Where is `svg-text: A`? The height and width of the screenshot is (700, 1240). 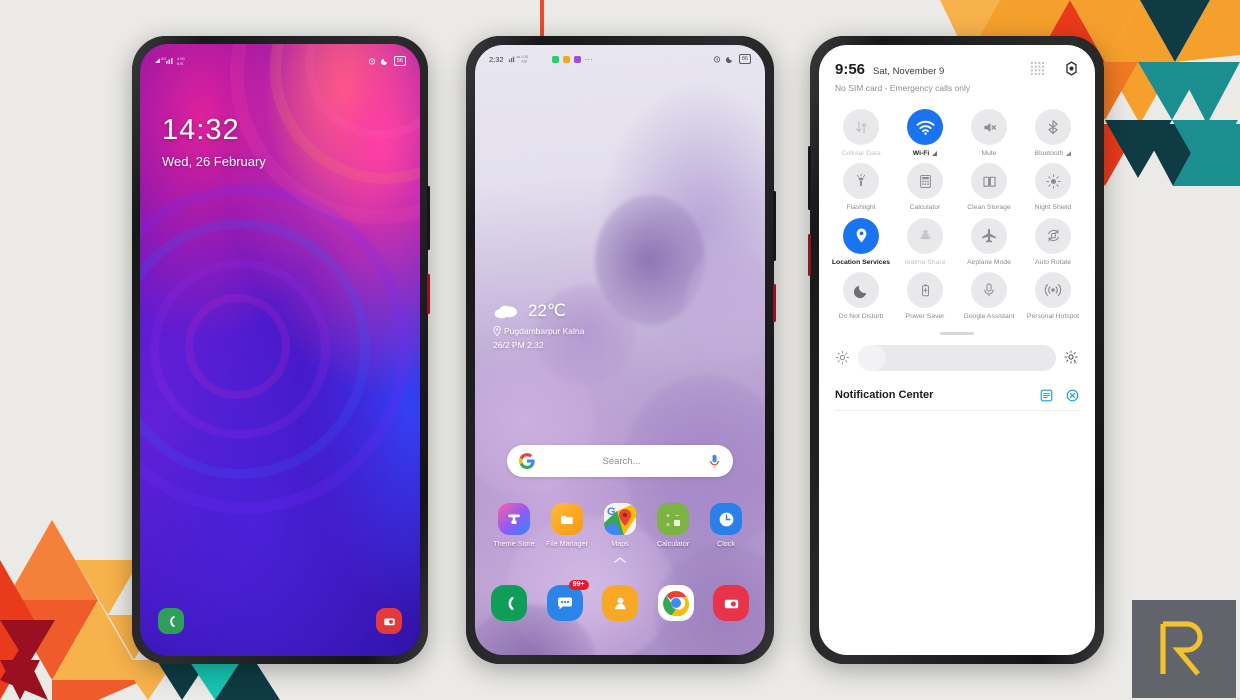 svg-text: A is located at coordinates (1076, 363).